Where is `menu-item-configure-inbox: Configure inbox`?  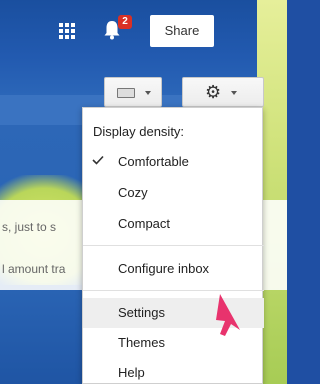 menu-item-configure-inbox: Configure inbox is located at coordinates (173, 269).